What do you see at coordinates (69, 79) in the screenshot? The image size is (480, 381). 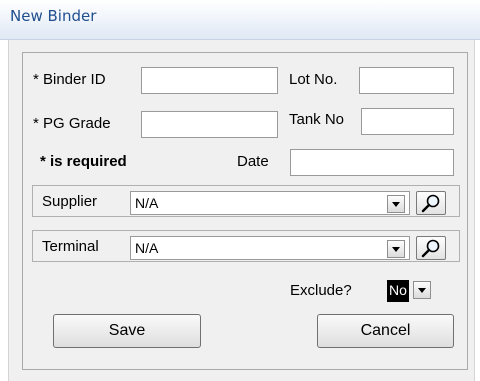 I see `binder-id-label: * Binder ID` at bounding box center [69, 79].